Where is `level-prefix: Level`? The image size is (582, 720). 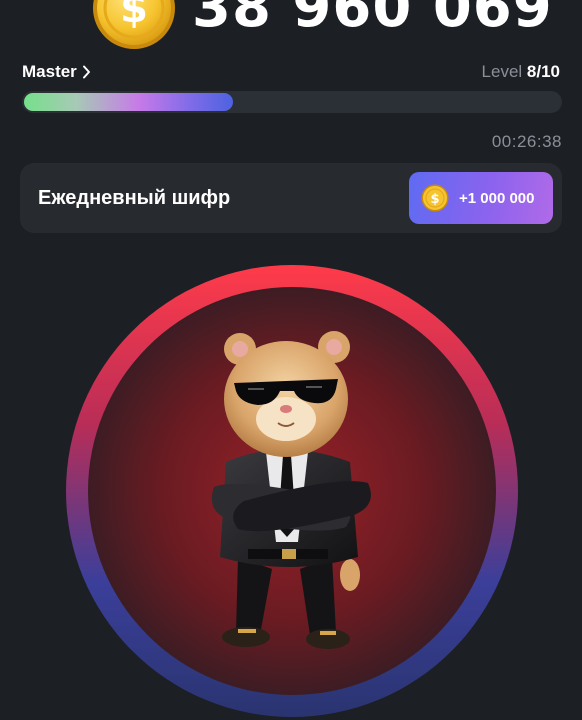 level-prefix: Level is located at coordinates (502, 71).